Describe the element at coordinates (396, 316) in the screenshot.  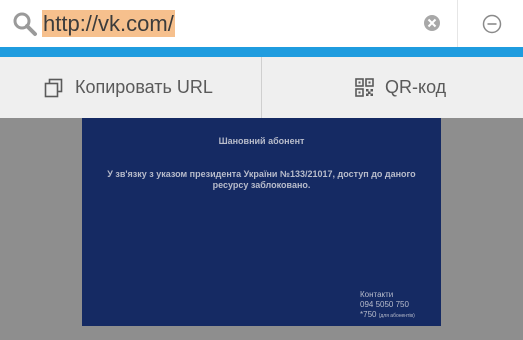
I see `contacts-short-code-note: (для абонентів)` at that location.